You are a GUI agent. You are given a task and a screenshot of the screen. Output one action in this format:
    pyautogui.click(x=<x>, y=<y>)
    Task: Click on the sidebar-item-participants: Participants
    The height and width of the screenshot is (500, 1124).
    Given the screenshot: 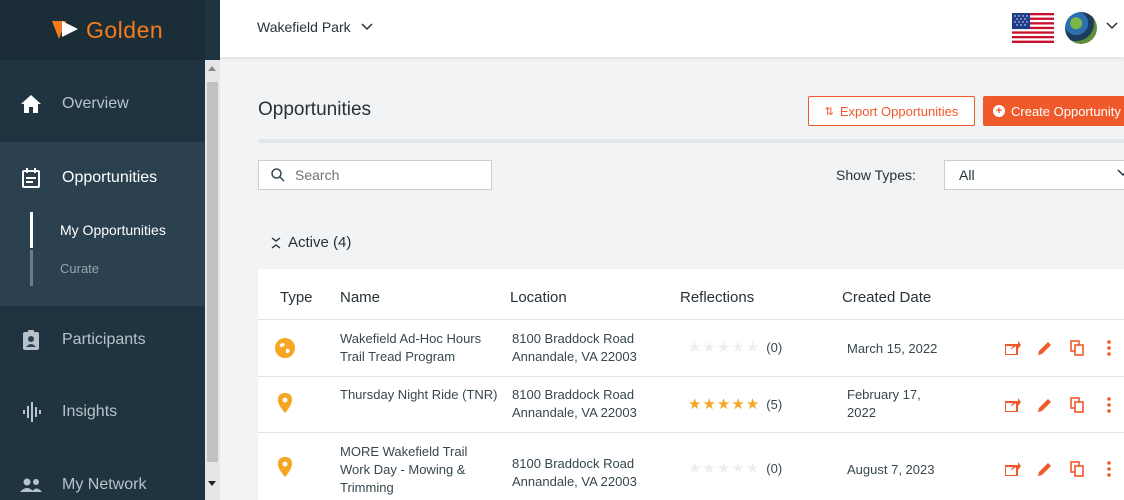 What is the action you would take?
    pyautogui.click(x=102, y=340)
    